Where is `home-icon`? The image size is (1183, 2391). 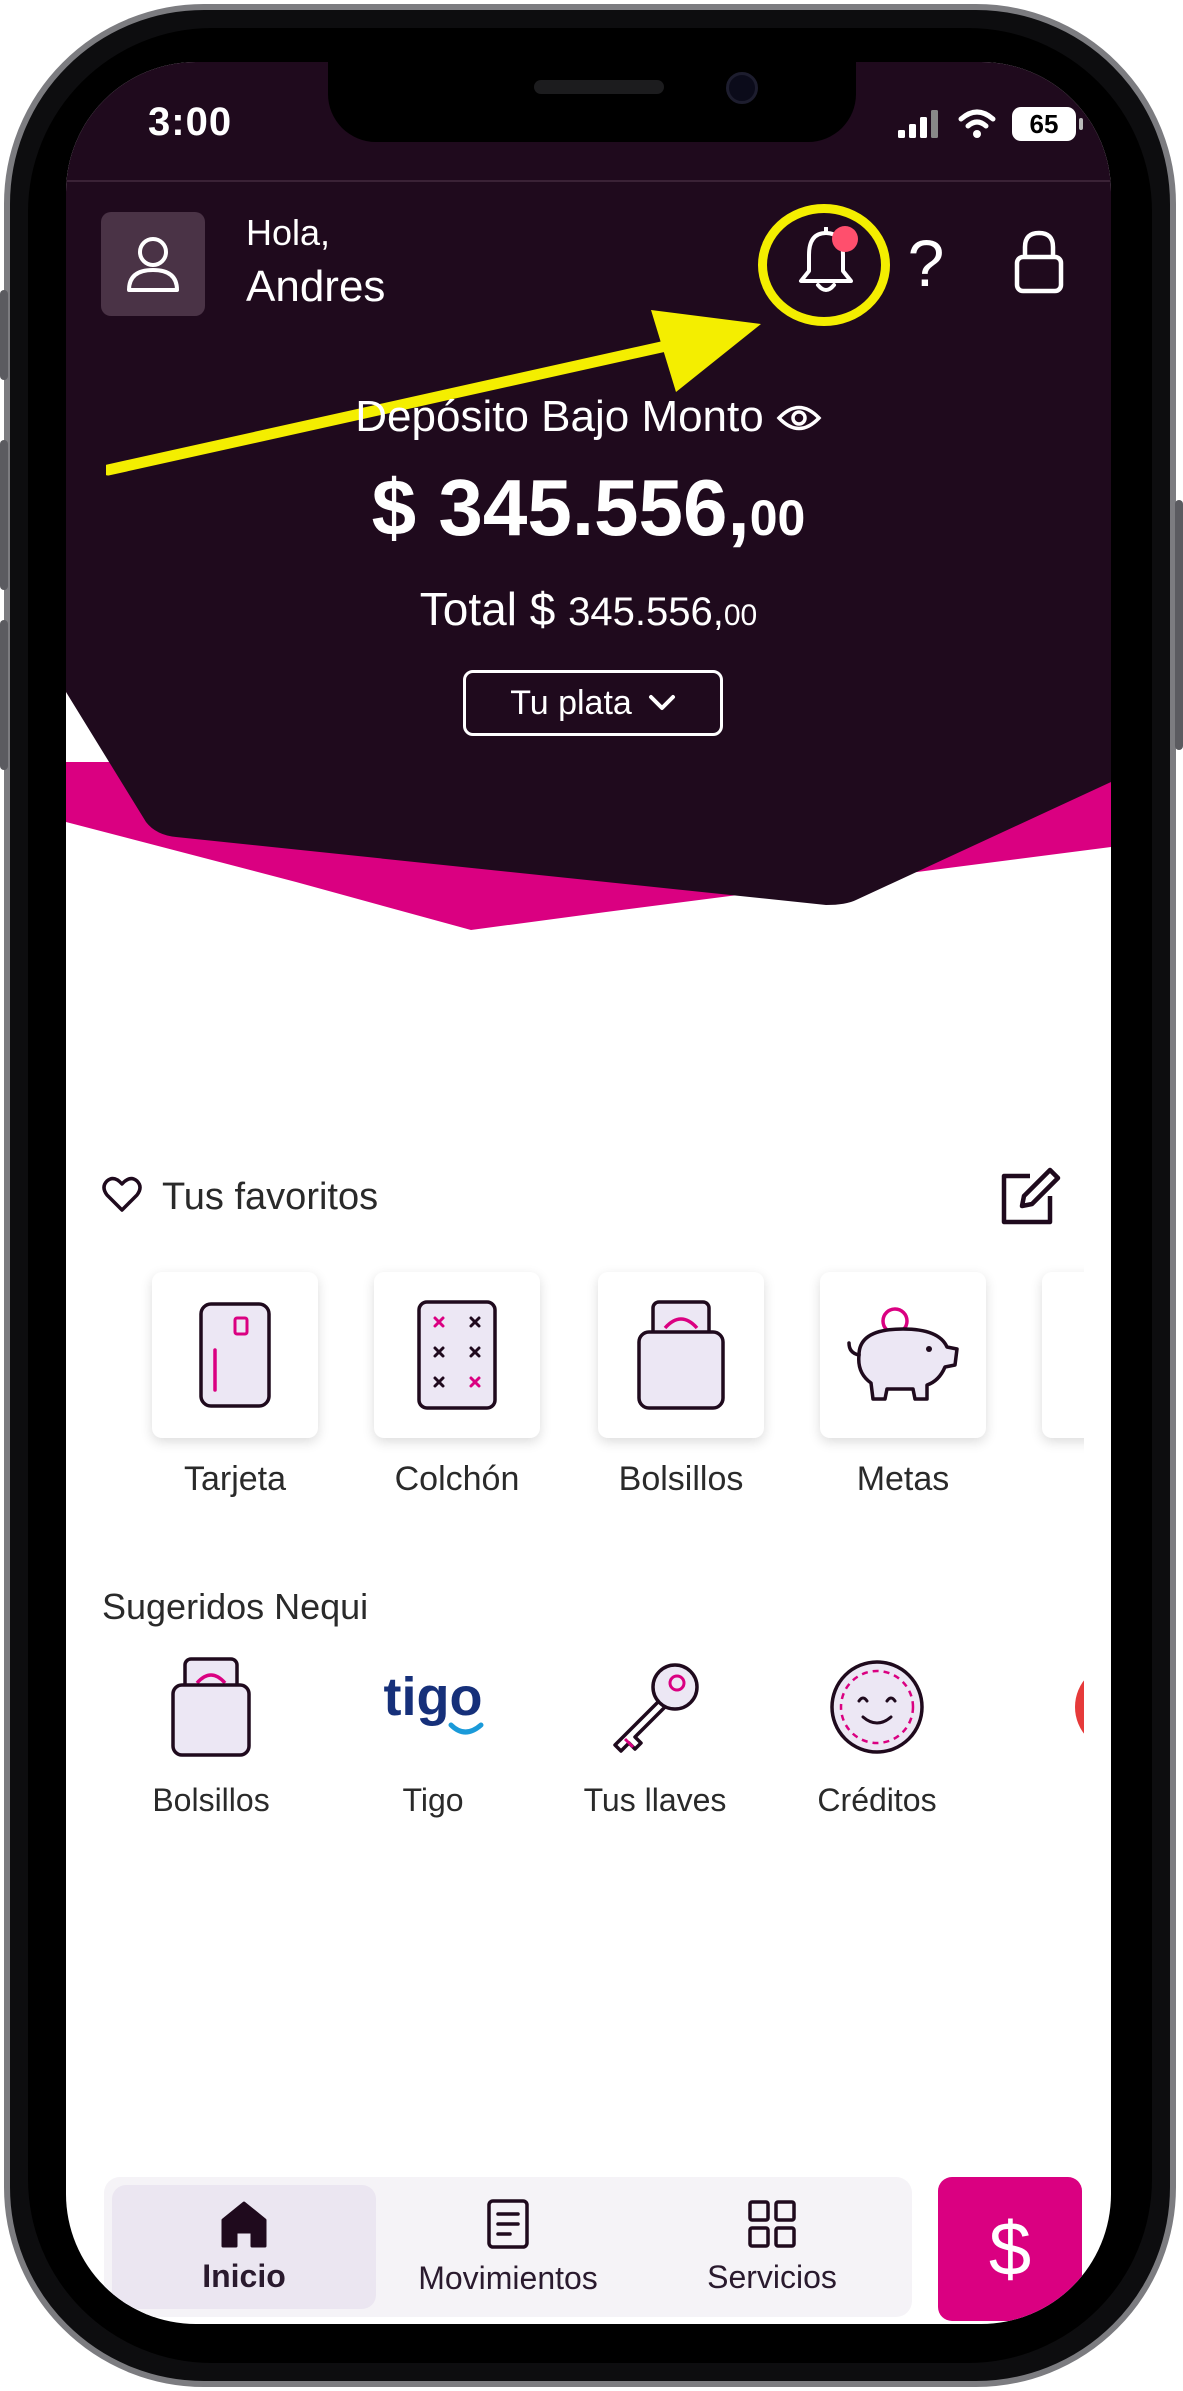
home-icon is located at coordinates (244, 2224).